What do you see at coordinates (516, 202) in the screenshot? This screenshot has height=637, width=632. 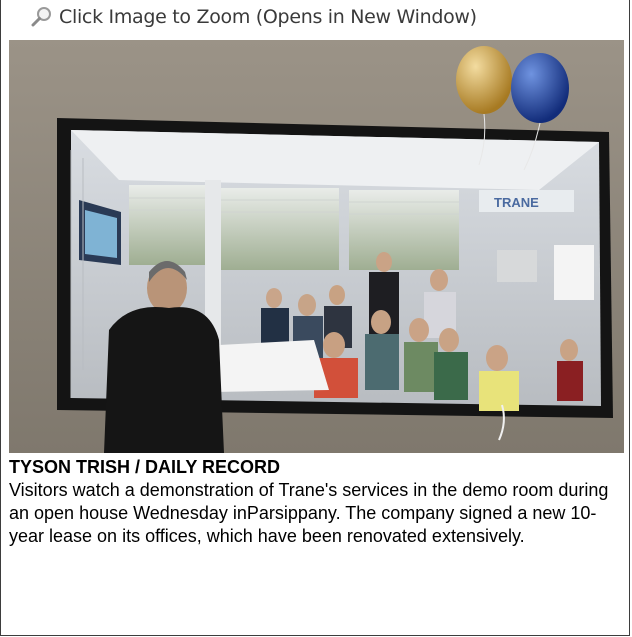 I see `wall-sign: TRANE` at bounding box center [516, 202].